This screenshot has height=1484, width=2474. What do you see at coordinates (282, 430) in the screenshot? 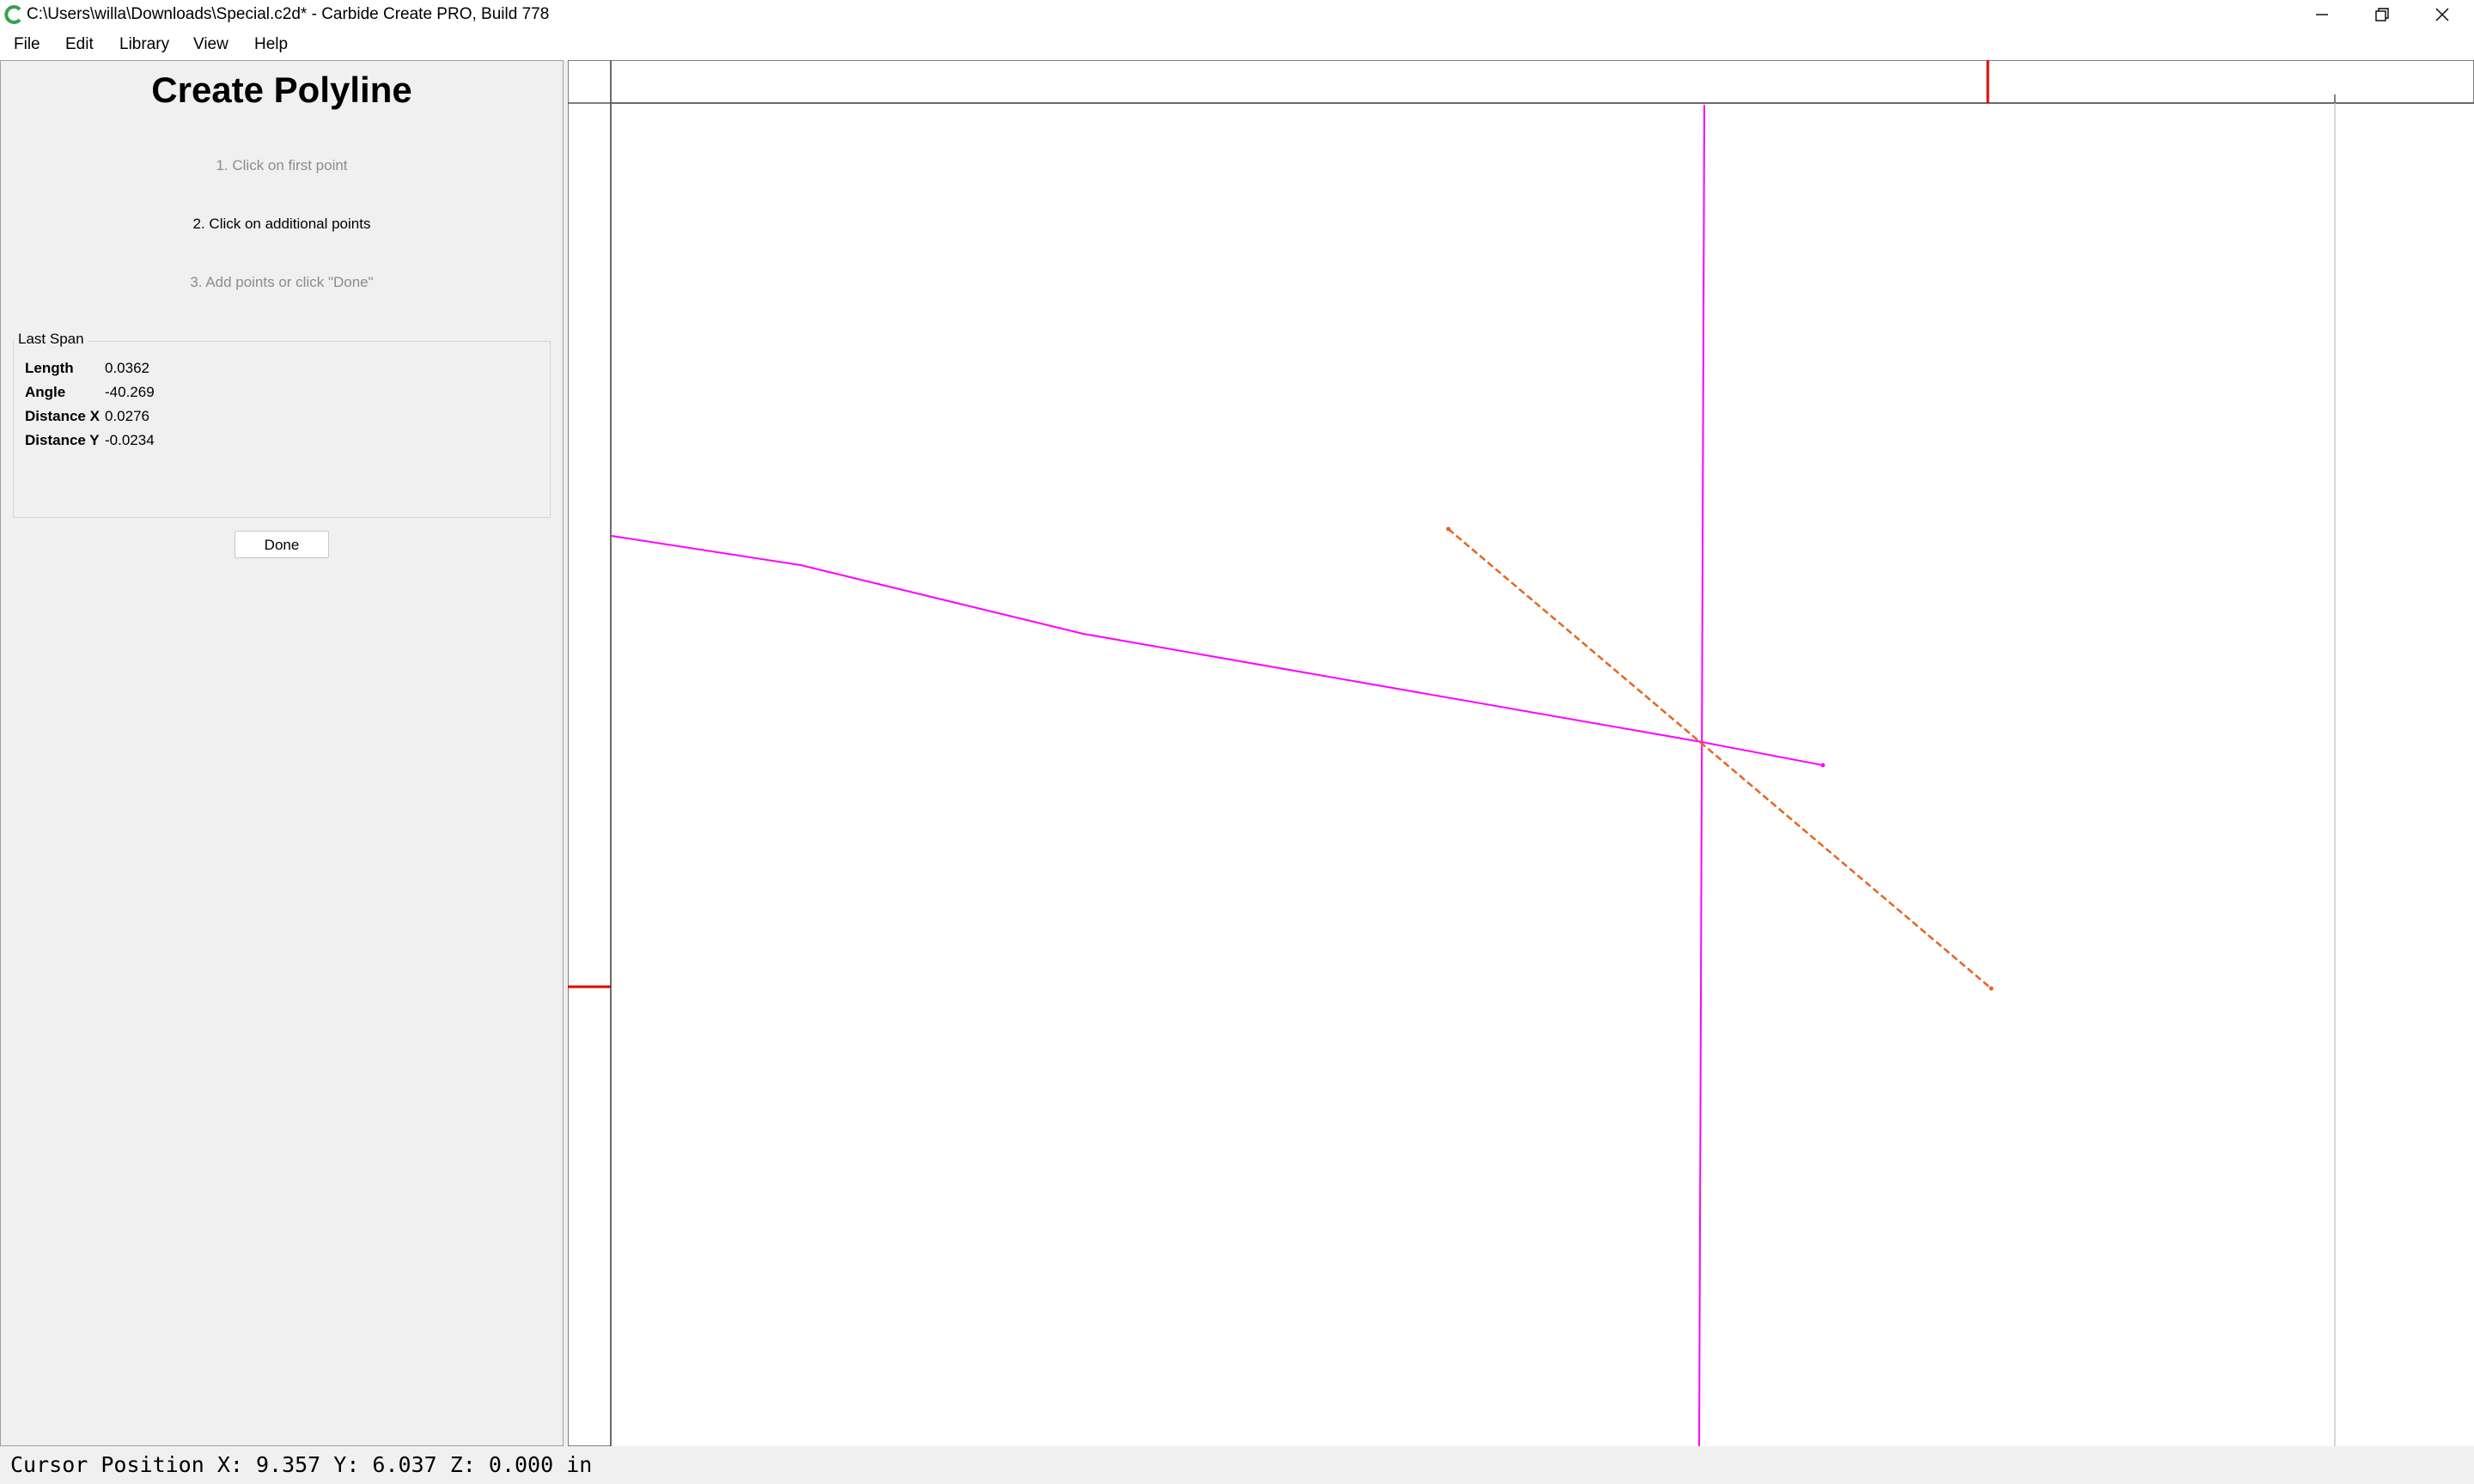
I see `last-span-group` at bounding box center [282, 430].